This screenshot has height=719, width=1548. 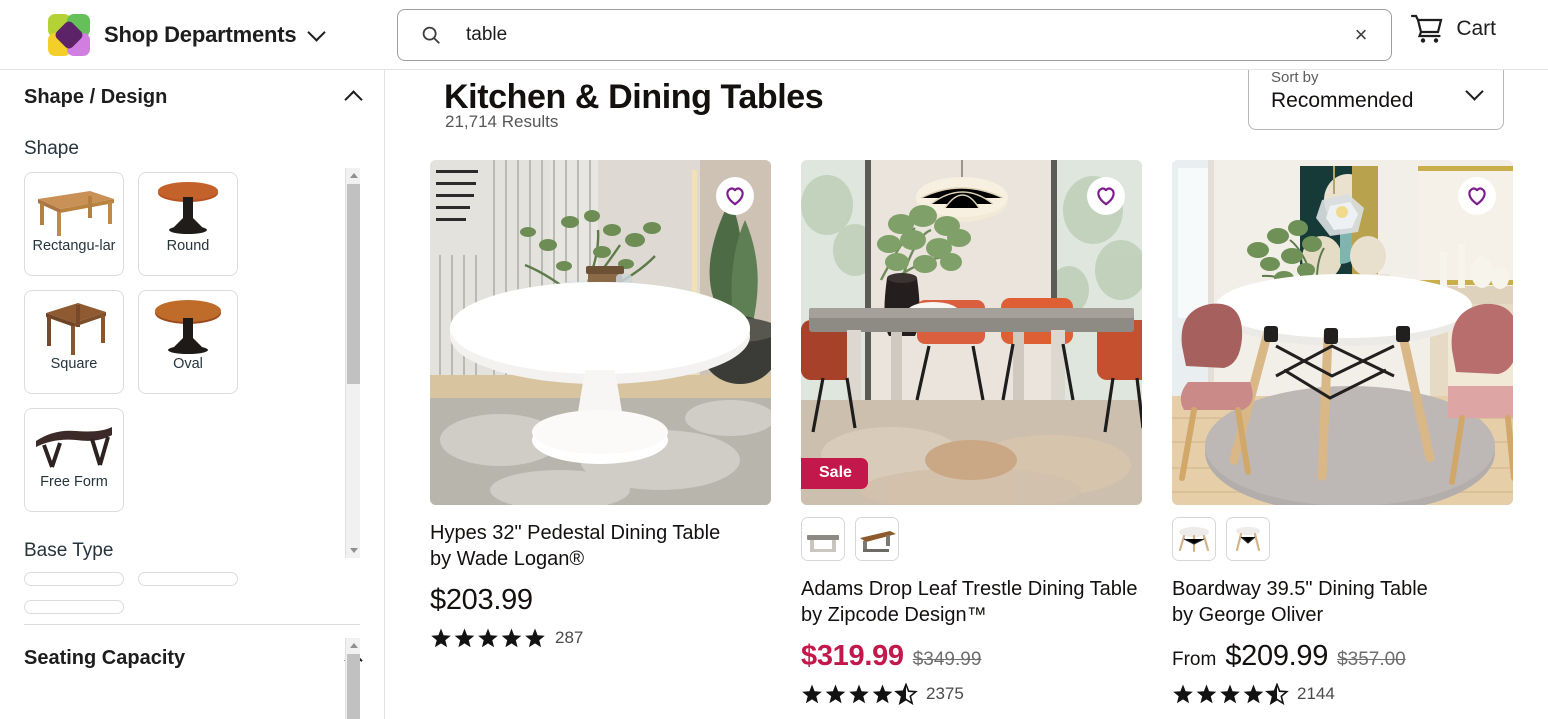 I want to click on search-bar: ×, so click(x=894, y=35).